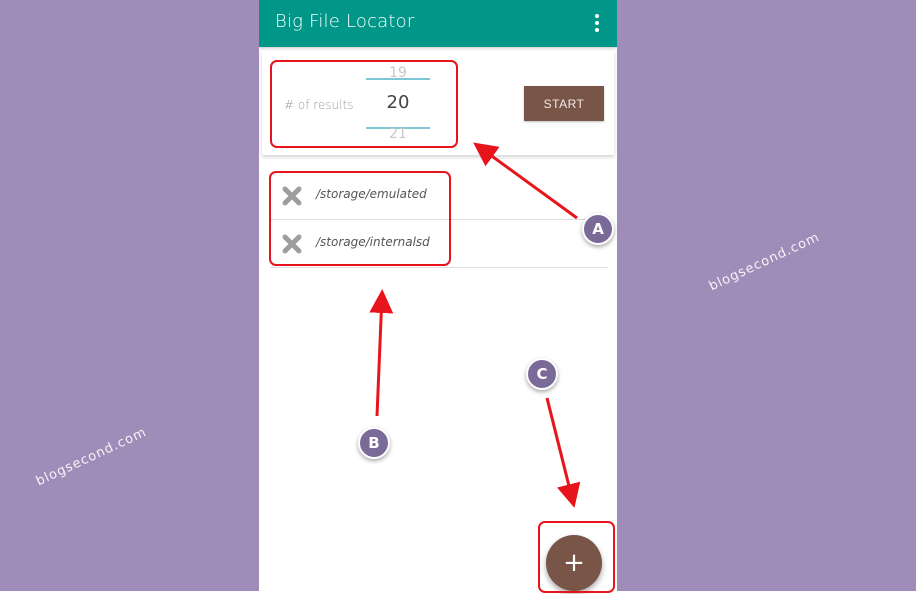 The image size is (916, 594). What do you see at coordinates (374, 443) in the screenshot?
I see `callout-b: B` at bounding box center [374, 443].